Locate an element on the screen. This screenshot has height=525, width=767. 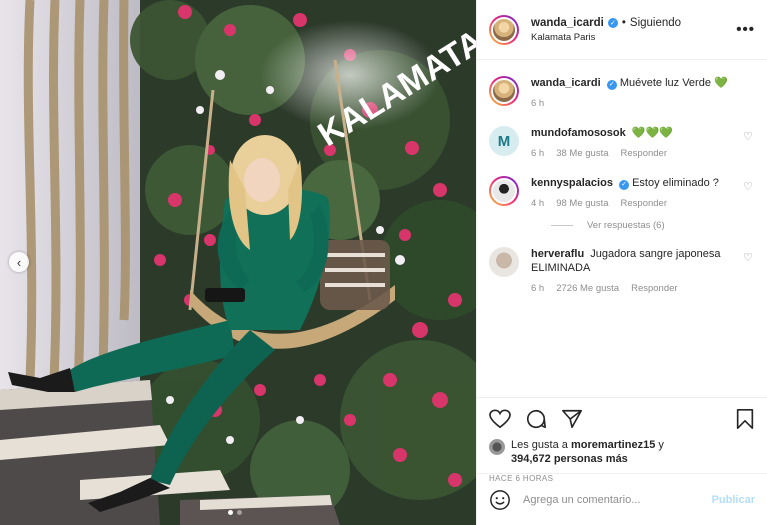
author-avatar is located at coordinates (504, 29).